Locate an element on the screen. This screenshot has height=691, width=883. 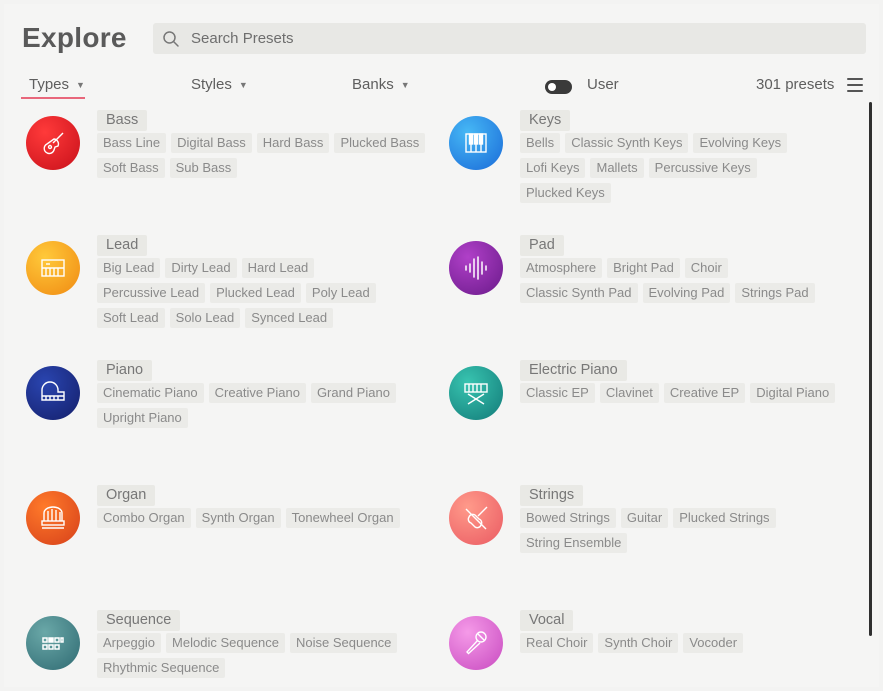
subtype-tag: Classic Synth Keys is located at coordinates (627, 143).